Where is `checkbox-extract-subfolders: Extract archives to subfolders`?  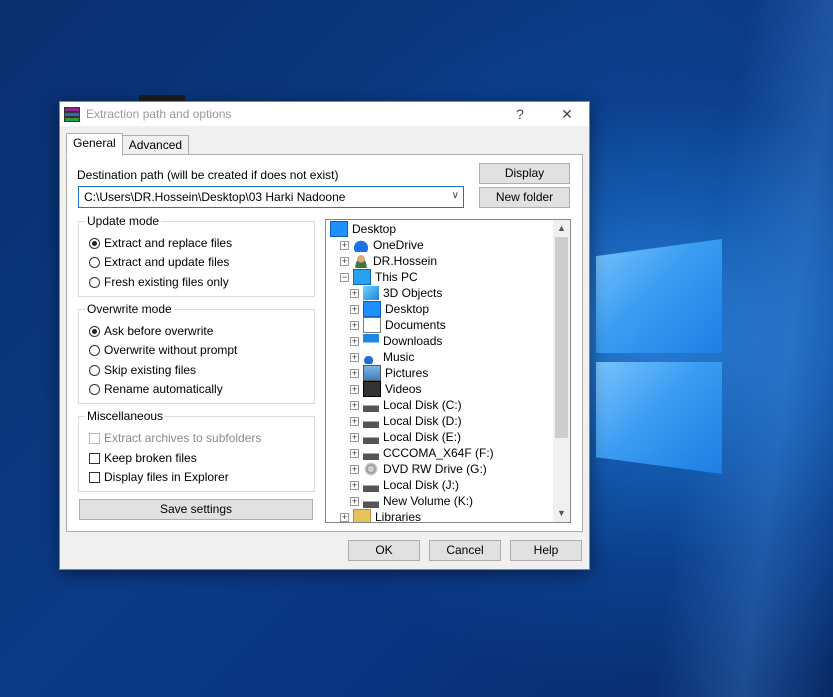 checkbox-extract-subfolders: Extract archives to subfolders is located at coordinates (175, 438).